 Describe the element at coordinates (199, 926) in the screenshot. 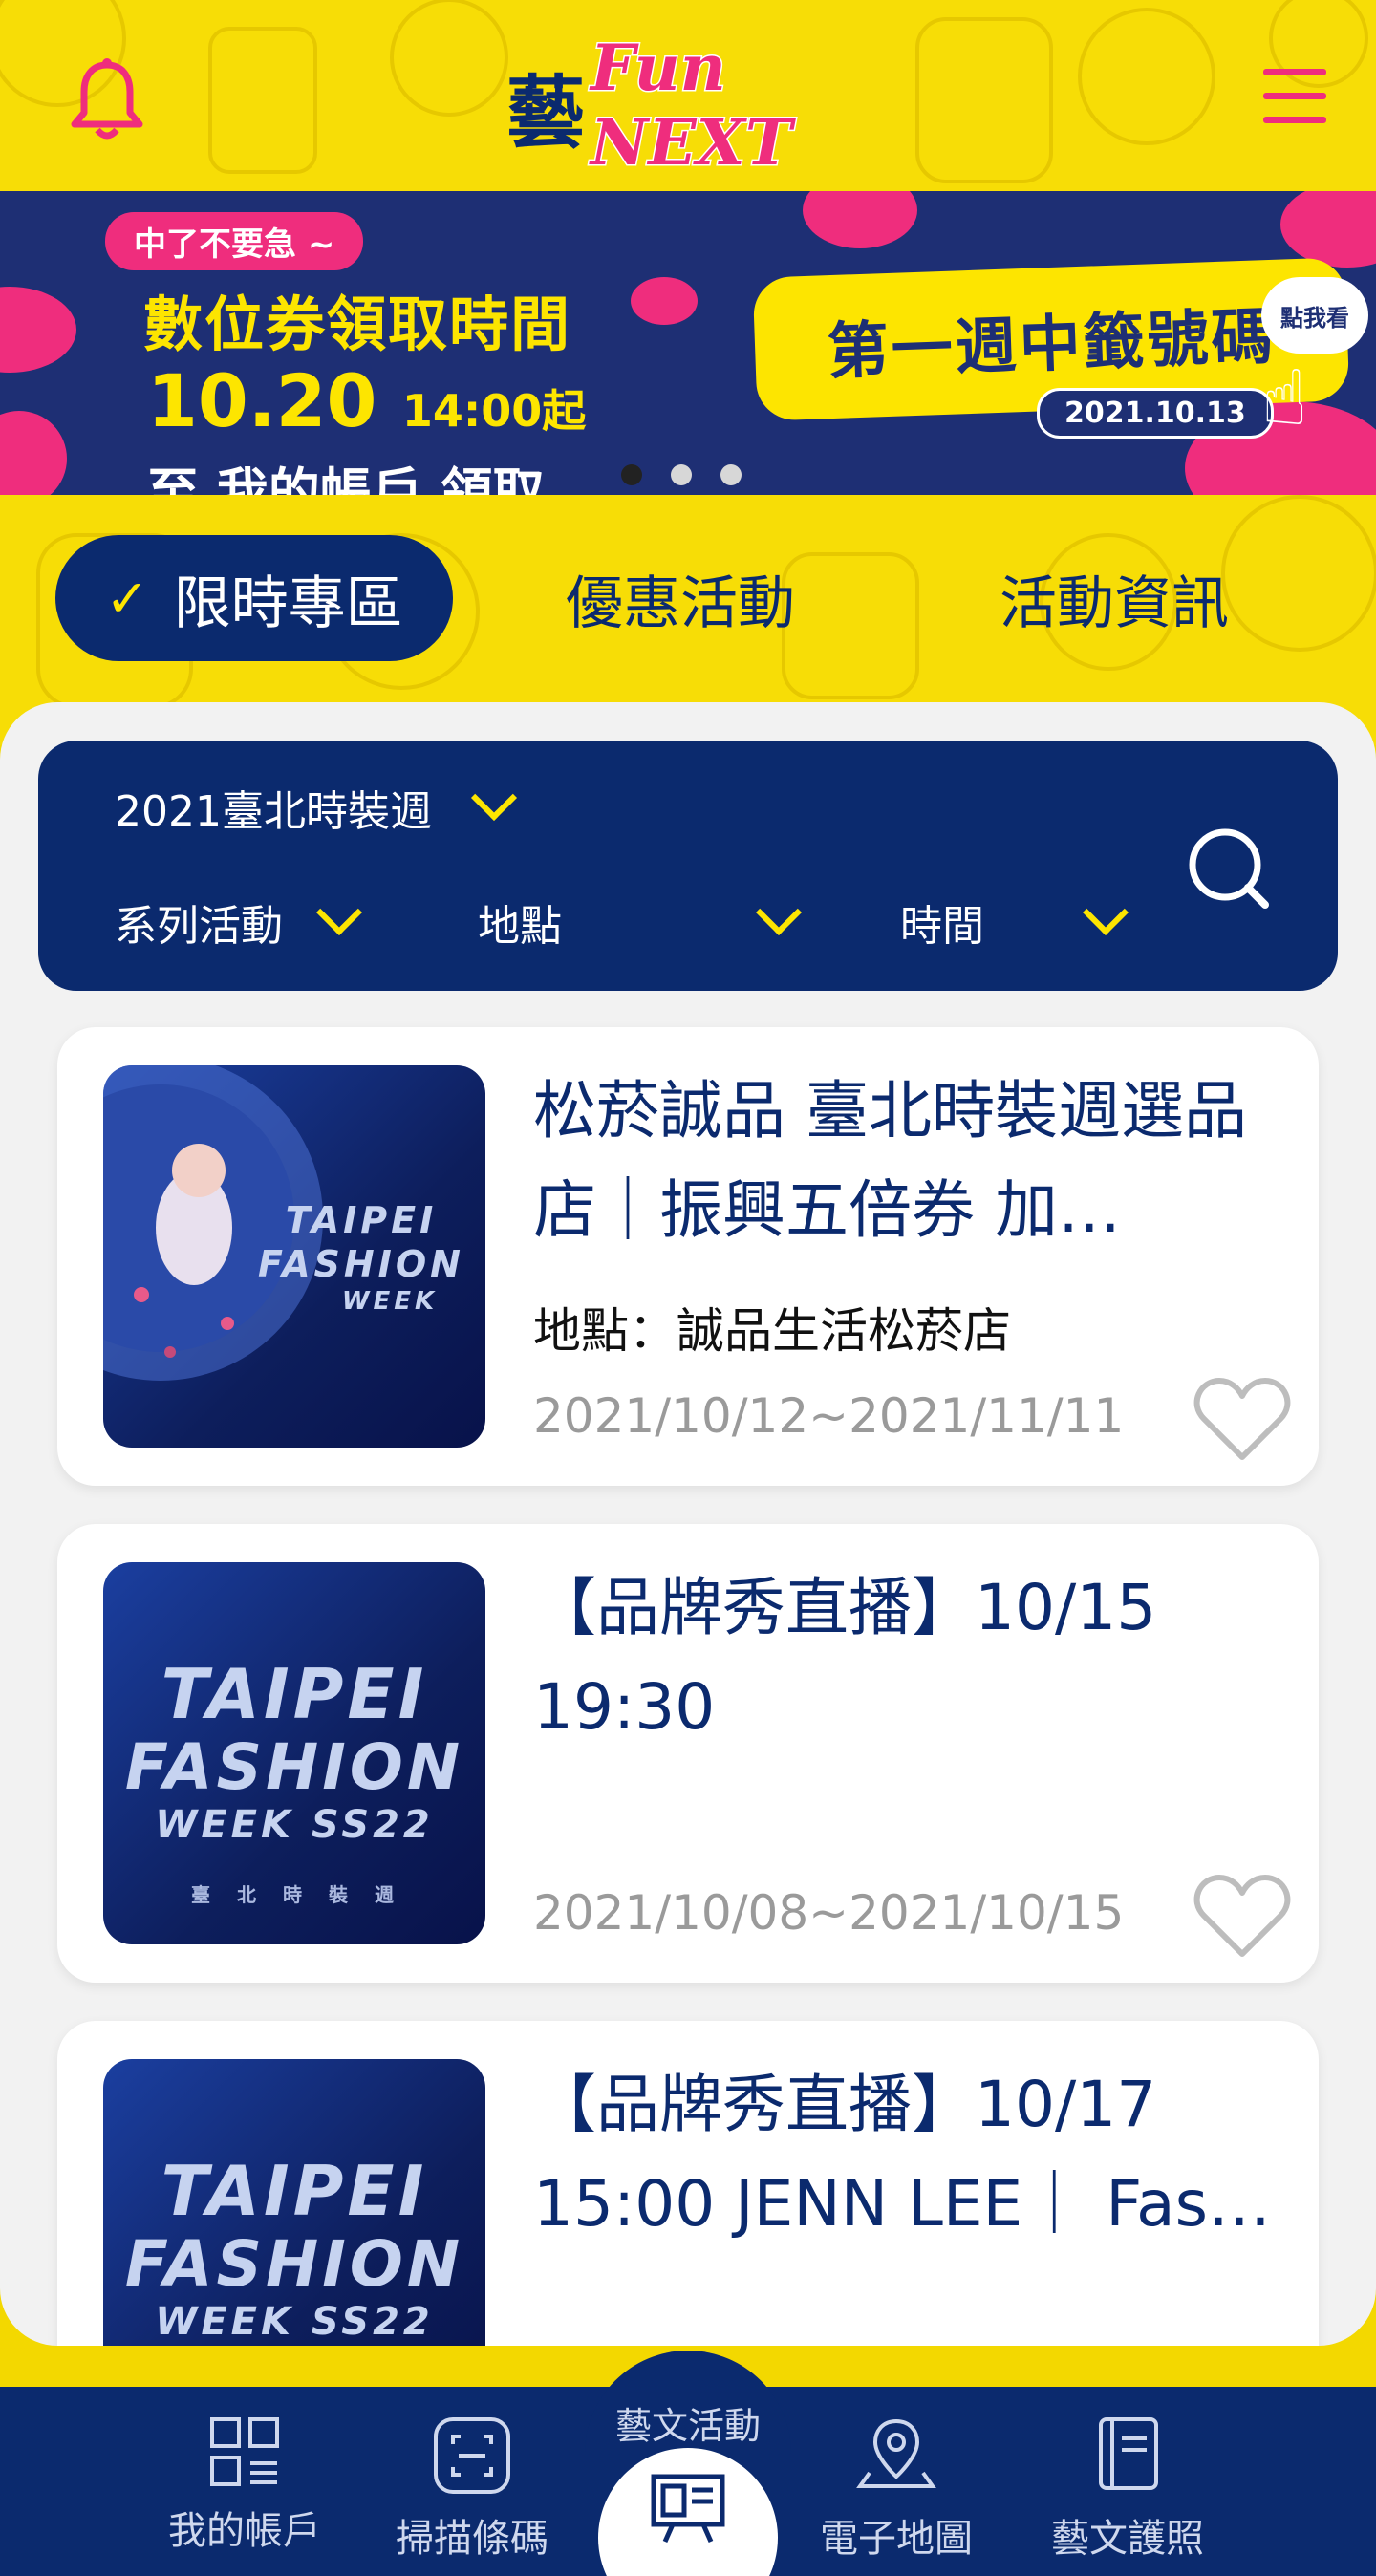

I see `series-dropdown-label: 系列活動` at that location.